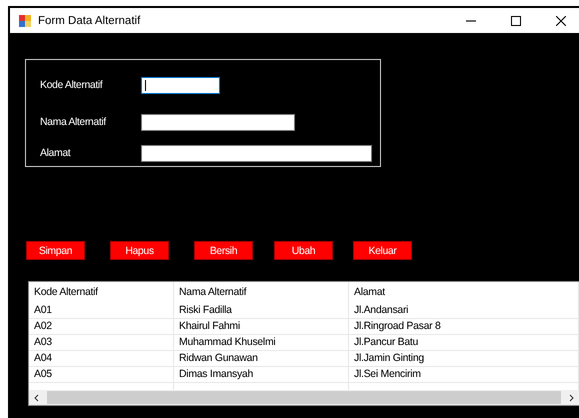  I want to click on table-cell: Ridwan Gunawan, so click(261, 358).